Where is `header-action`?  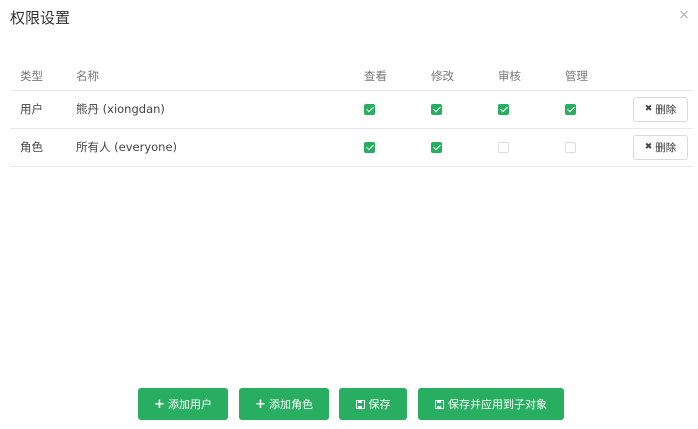
header-action is located at coordinates (660, 76).